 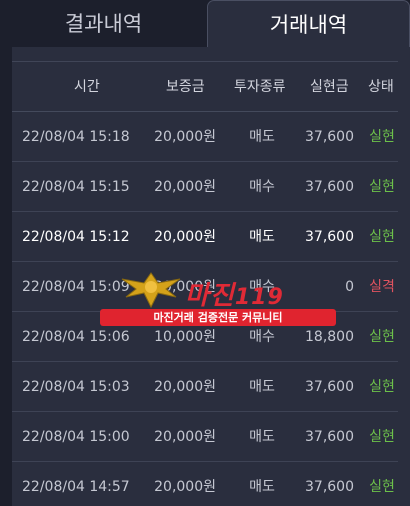 I want to click on table-row: 22/08/04 15:18 20,000원 매도 37,600 실현, so click(x=211, y=137).